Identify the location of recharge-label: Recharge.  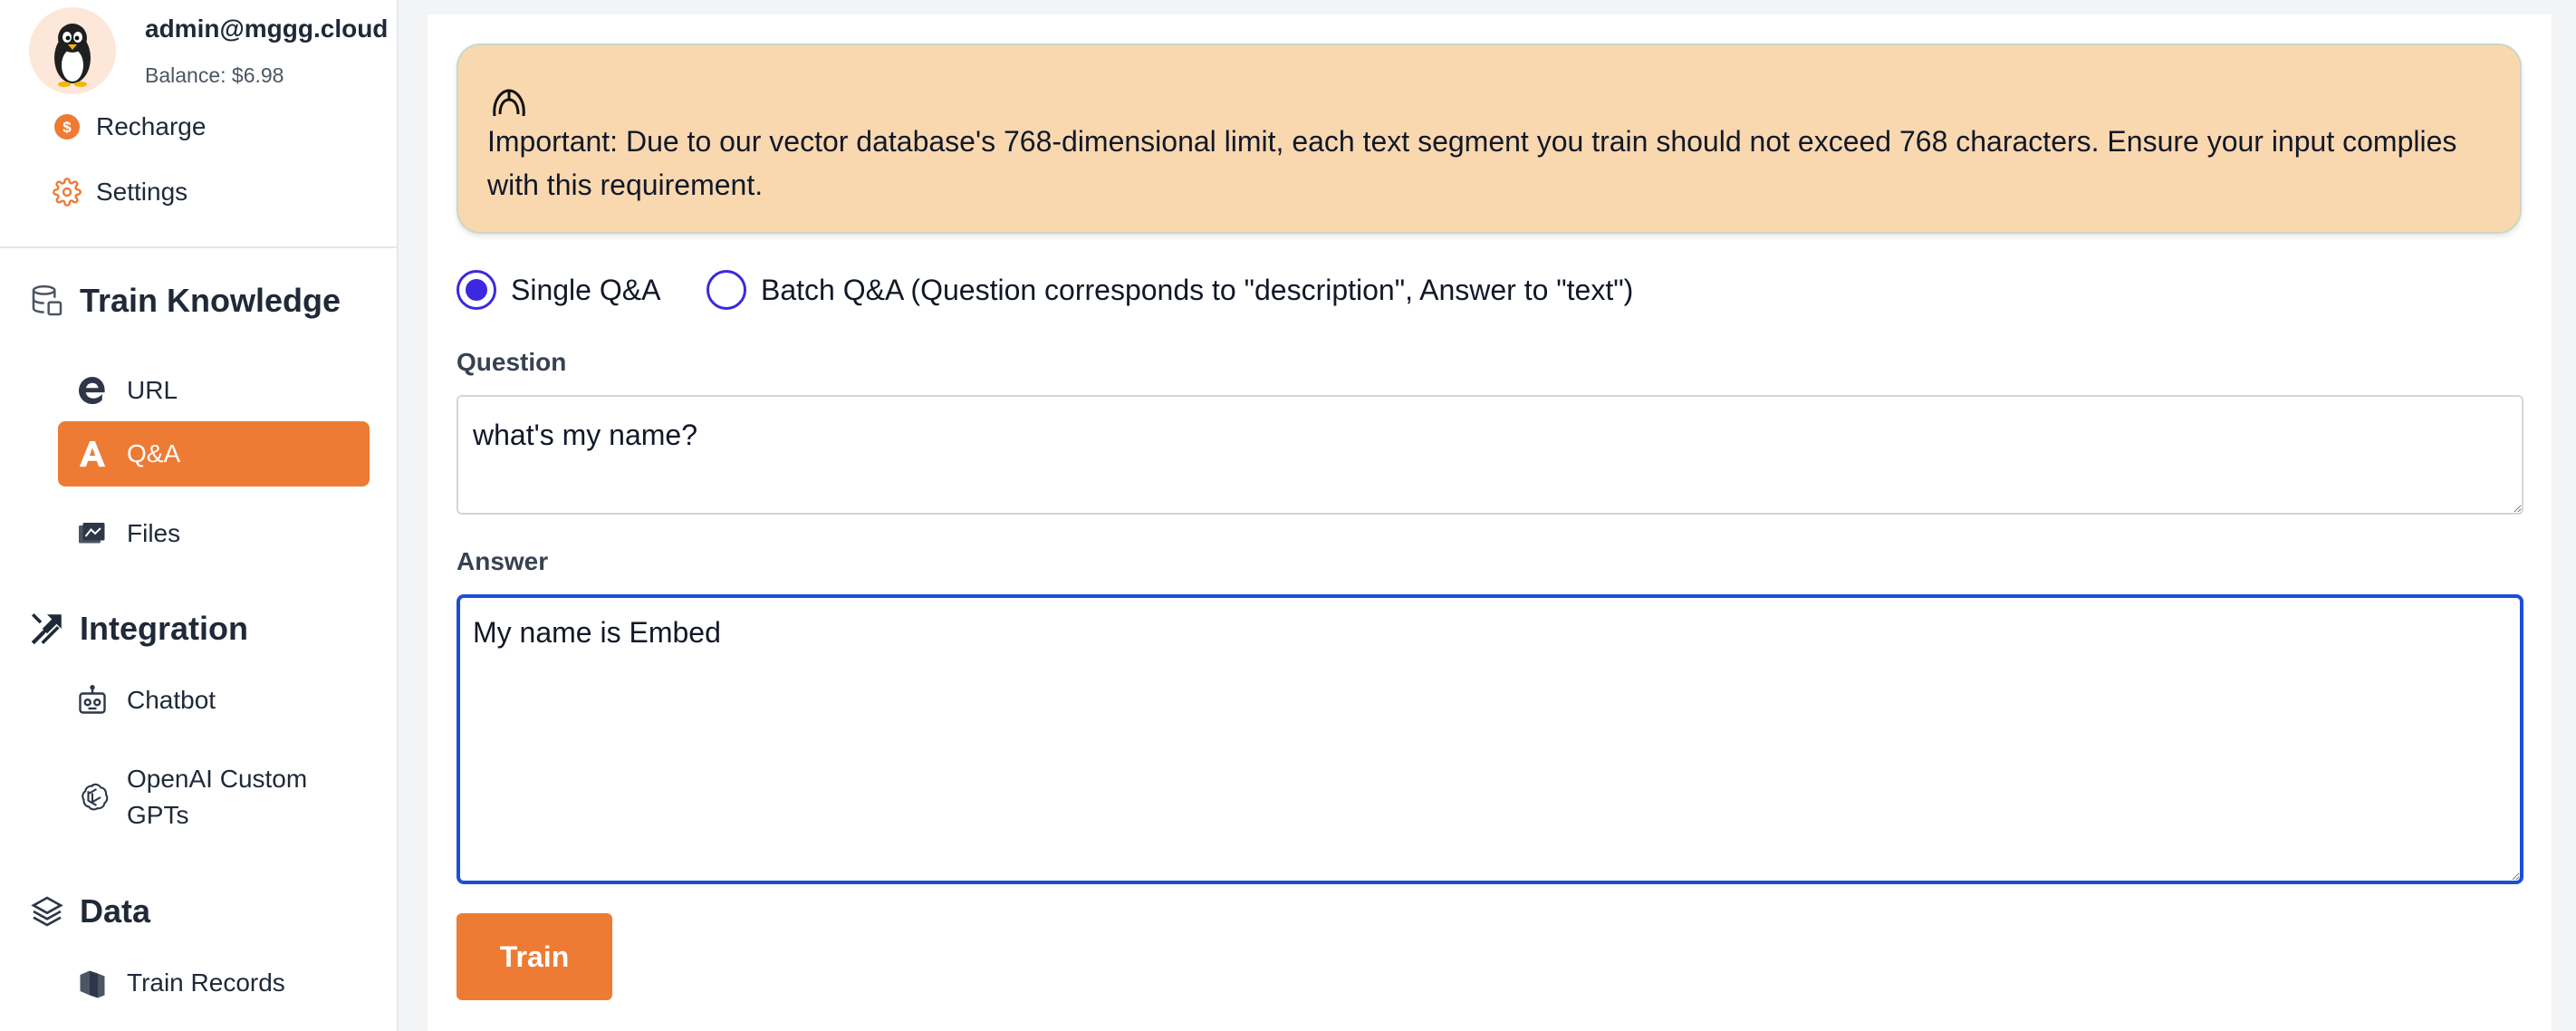
(151, 126).